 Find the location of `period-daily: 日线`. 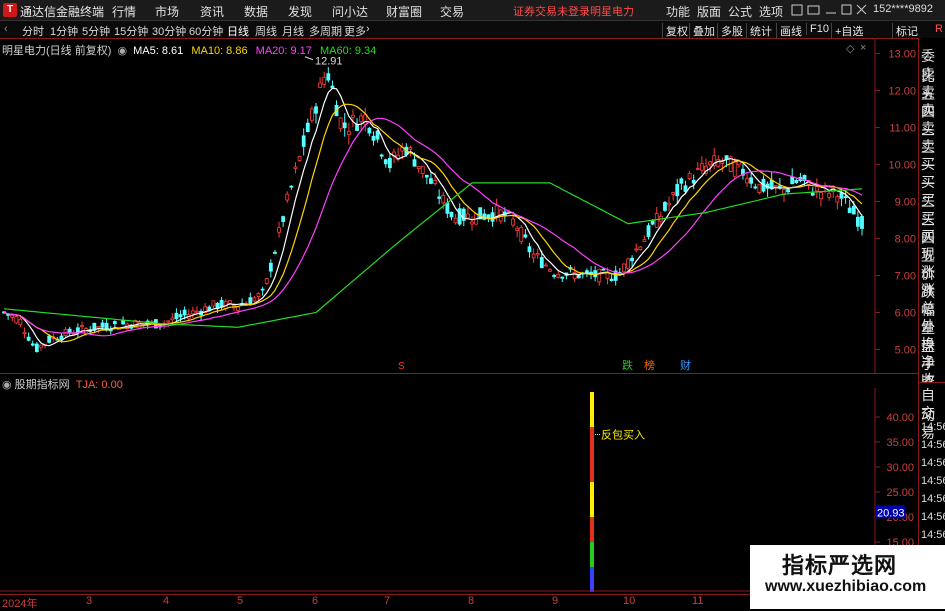

period-daily: 日线 is located at coordinates (238, 31).